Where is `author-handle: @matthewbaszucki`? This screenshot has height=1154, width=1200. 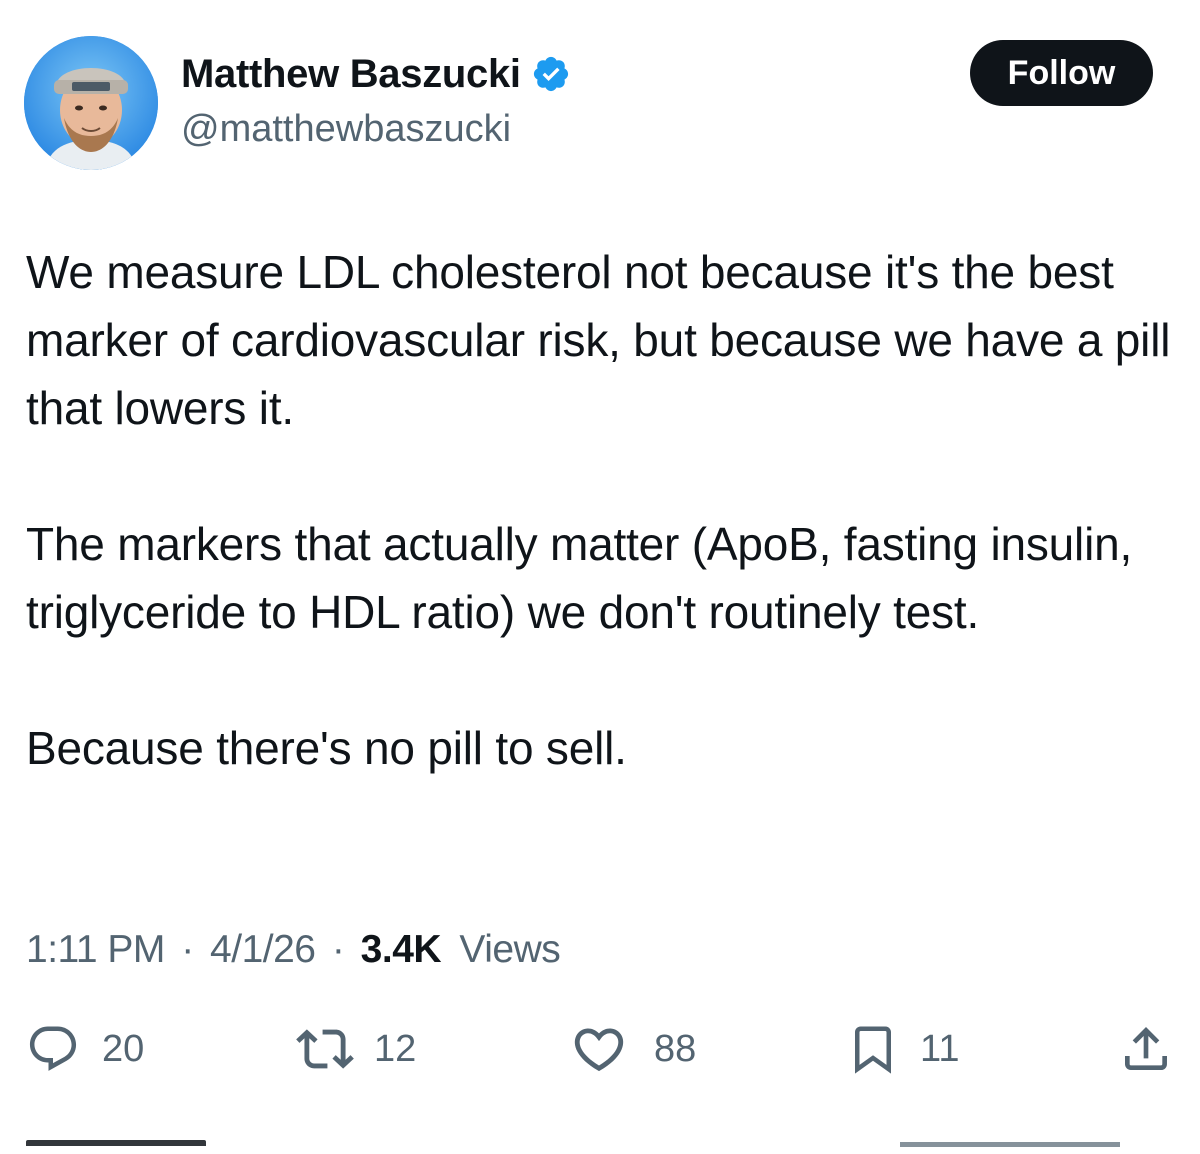 author-handle: @matthewbaszucki is located at coordinates (346, 129).